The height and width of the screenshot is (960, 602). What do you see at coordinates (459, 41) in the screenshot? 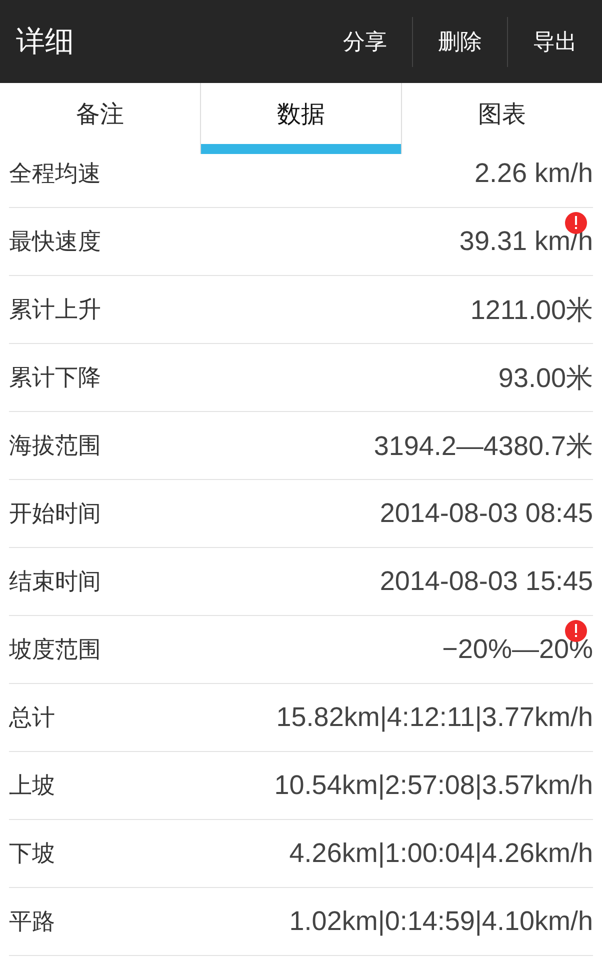
I see `header-action-button: 删除` at bounding box center [459, 41].